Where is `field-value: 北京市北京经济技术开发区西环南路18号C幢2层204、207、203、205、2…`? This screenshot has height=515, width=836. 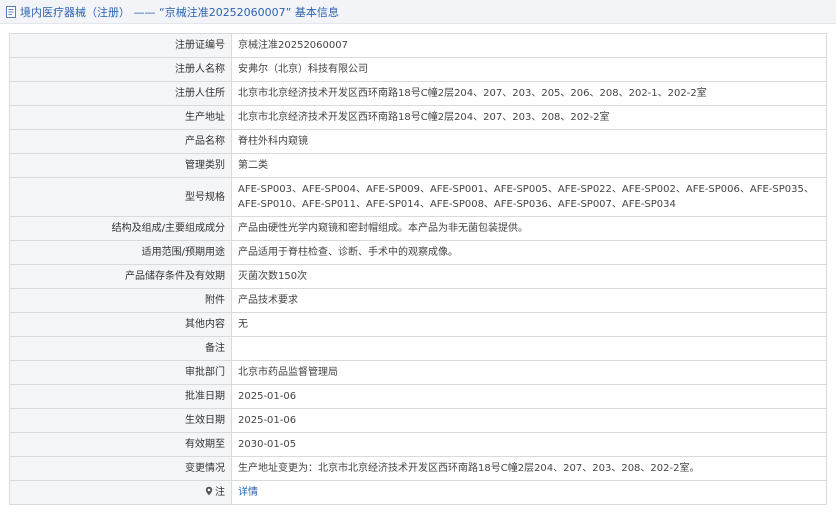
field-value: 北京市北京经济技术开发区西环南路18号C幢2层204、207、203、205、2… is located at coordinates (529, 93).